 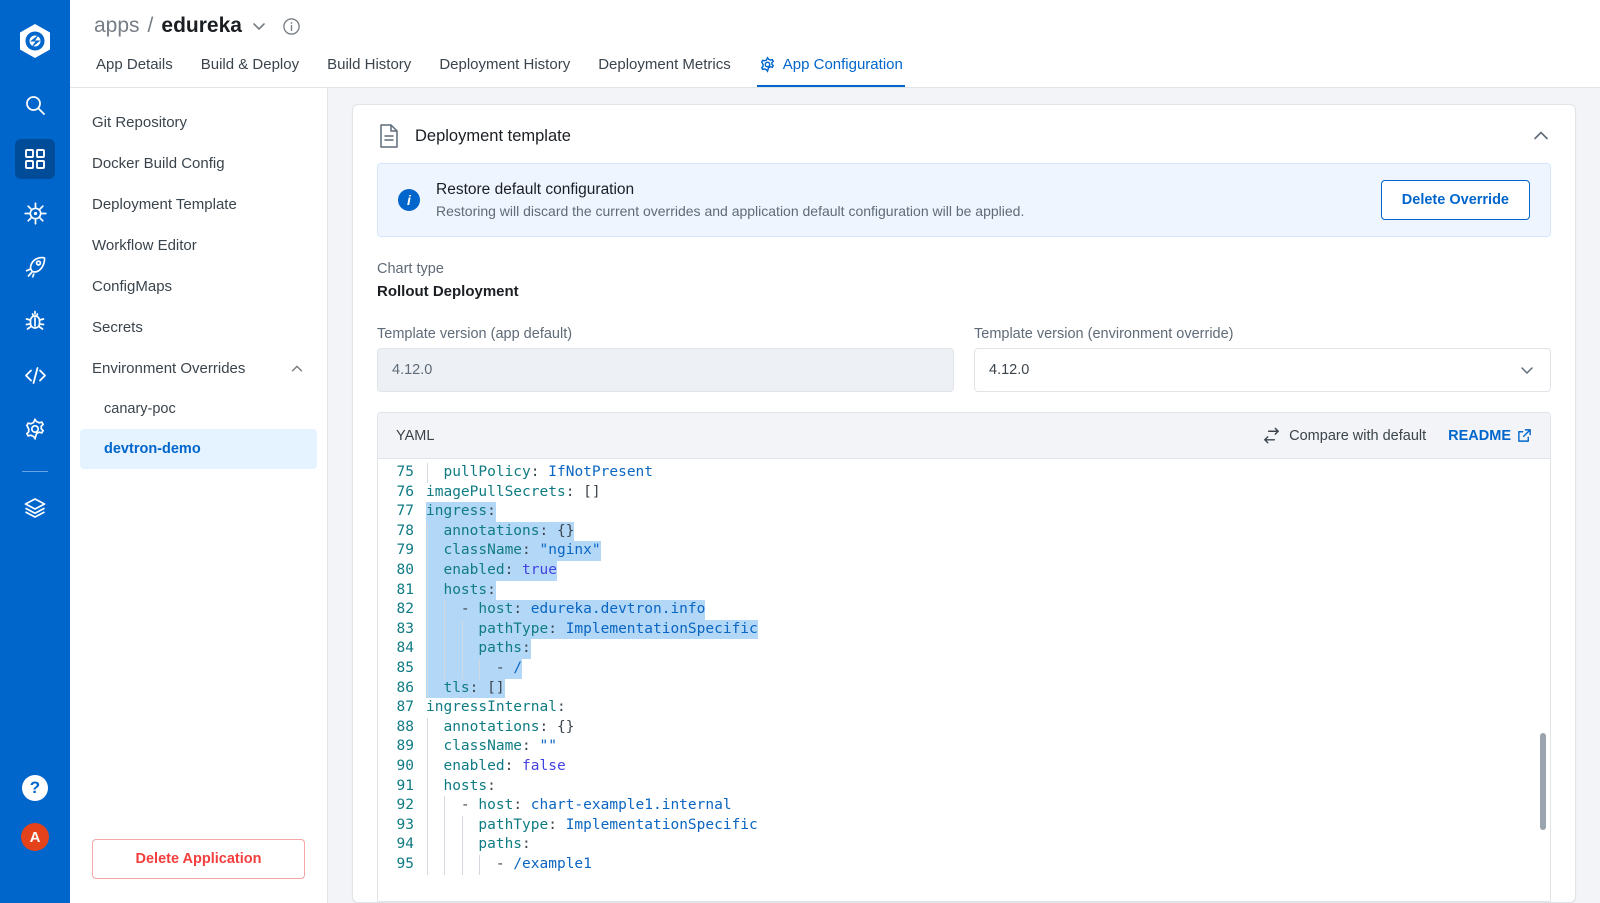 What do you see at coordinates (1104, 334) in the screenshot?
I see `template-version-env-label: Template version (environment override)` at bounding box center [1104, 334].